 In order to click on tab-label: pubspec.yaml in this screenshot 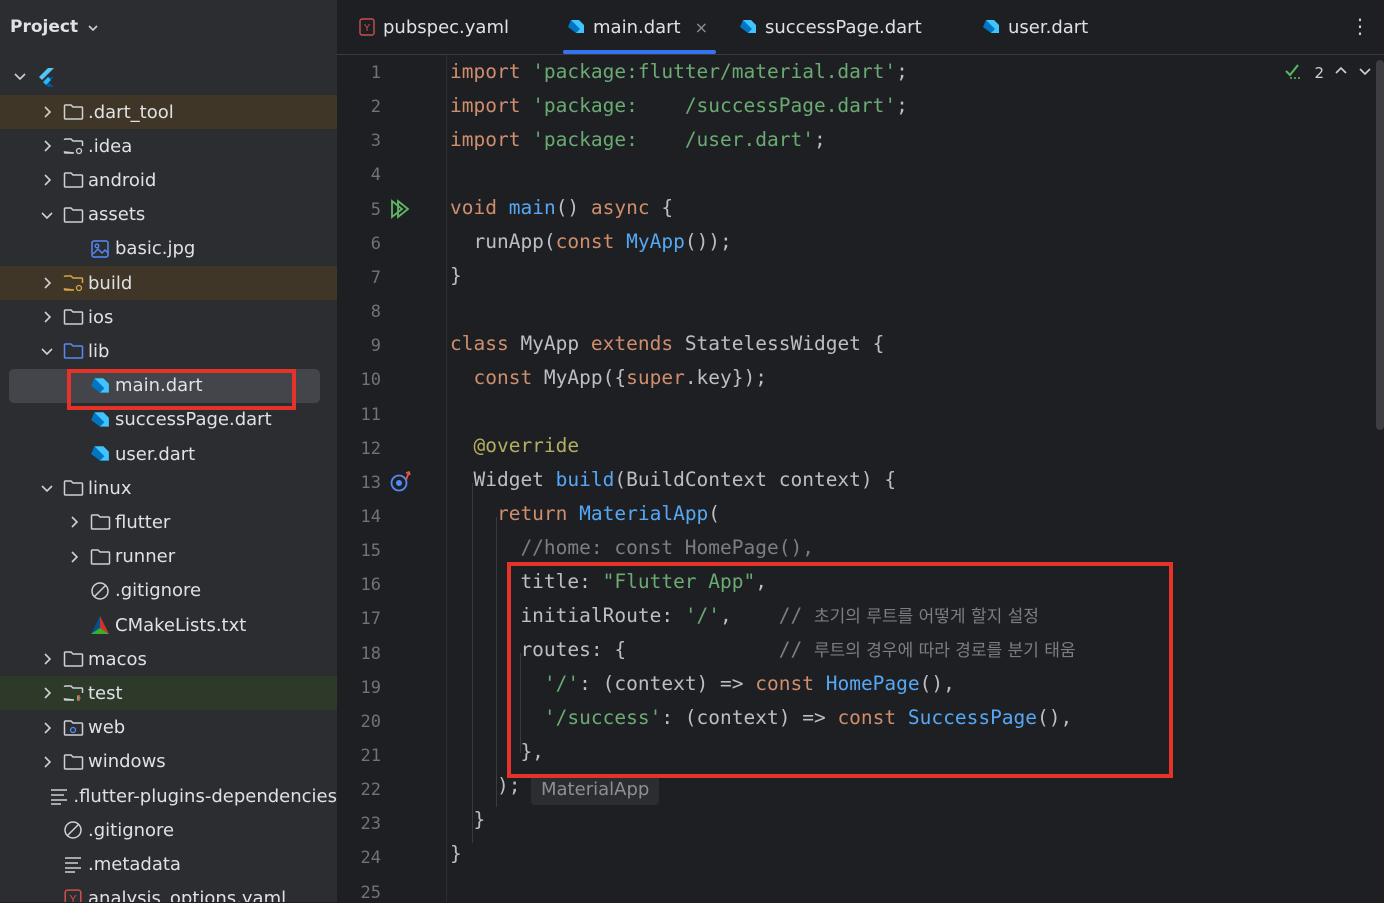, I will do `click(446, 27)`.